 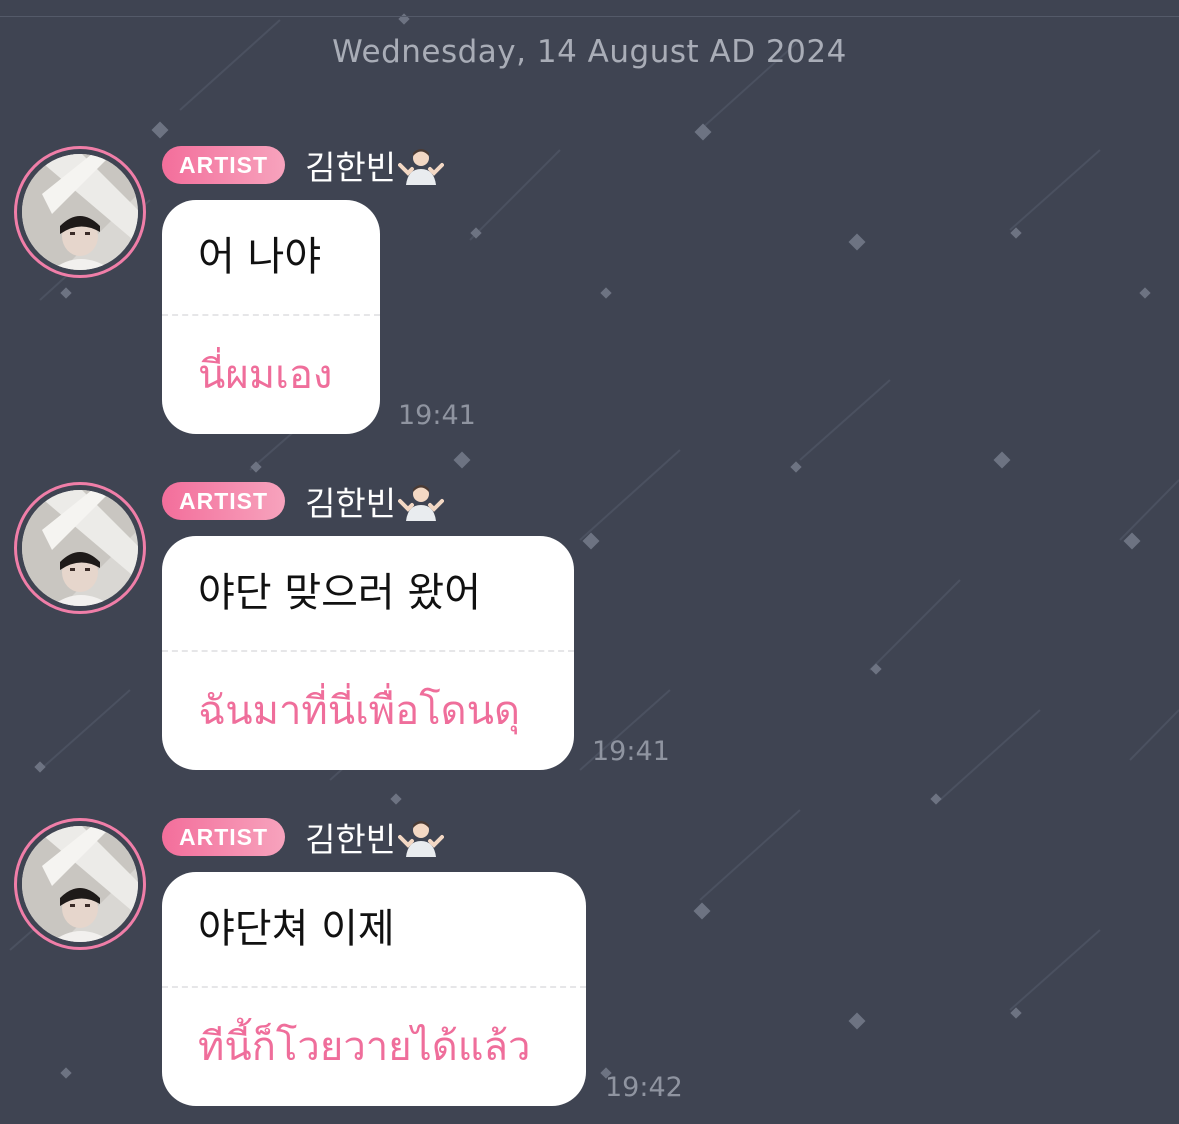 I want to click on translated-text: ฉันมาที่นี่เพื่อโดนดุ, so click(x=359, y=711).